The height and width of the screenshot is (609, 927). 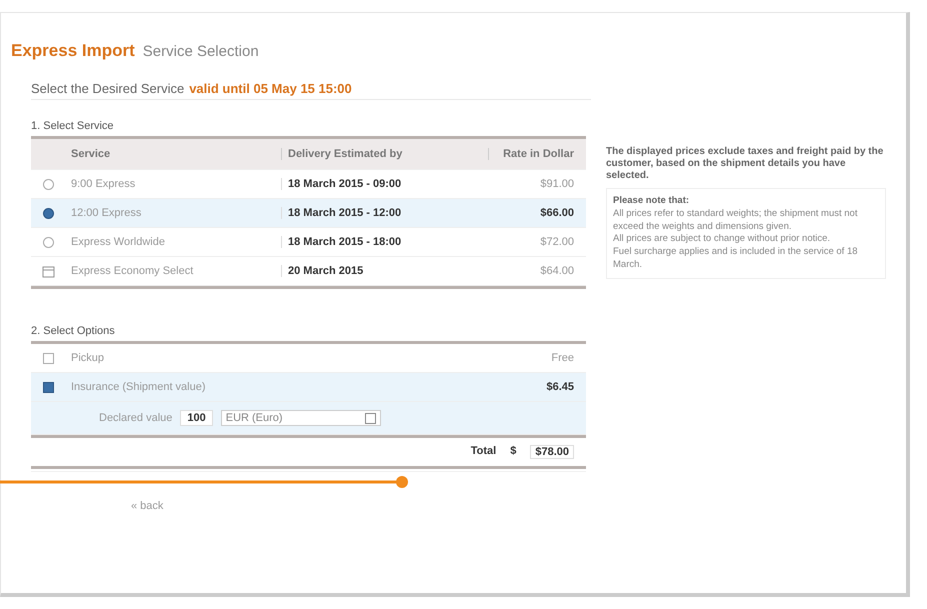 What do you see at coordinates (88, 358) in the screenshot?
I see `option-name: Pickup` at bounding box center [88, 358].